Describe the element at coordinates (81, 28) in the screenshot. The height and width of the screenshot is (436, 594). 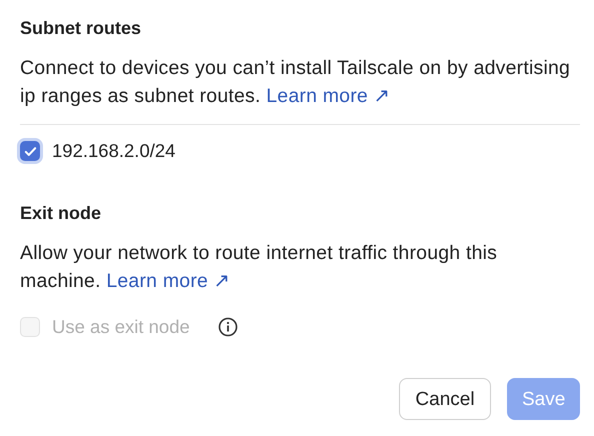
I see `section-title: Subnet routes` at that location.